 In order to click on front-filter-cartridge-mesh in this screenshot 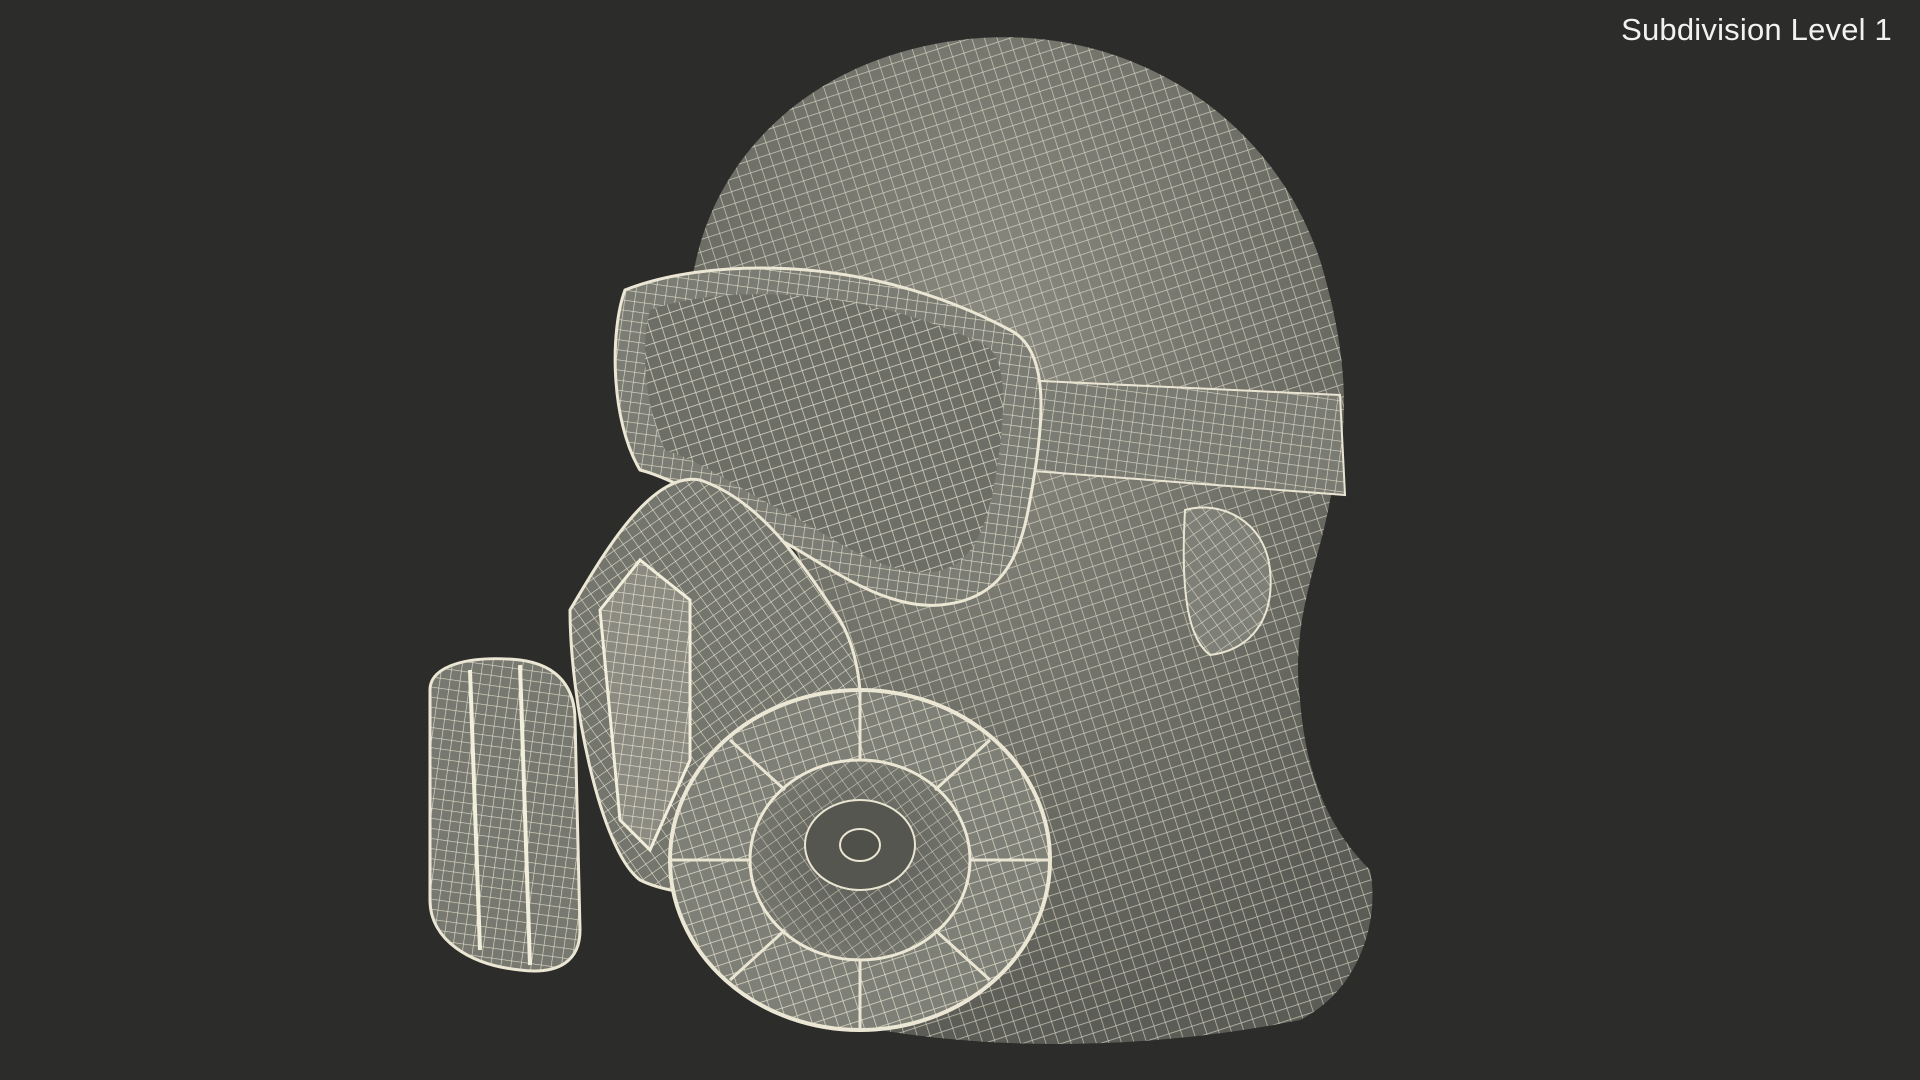, I will do `click(860, 860)`.